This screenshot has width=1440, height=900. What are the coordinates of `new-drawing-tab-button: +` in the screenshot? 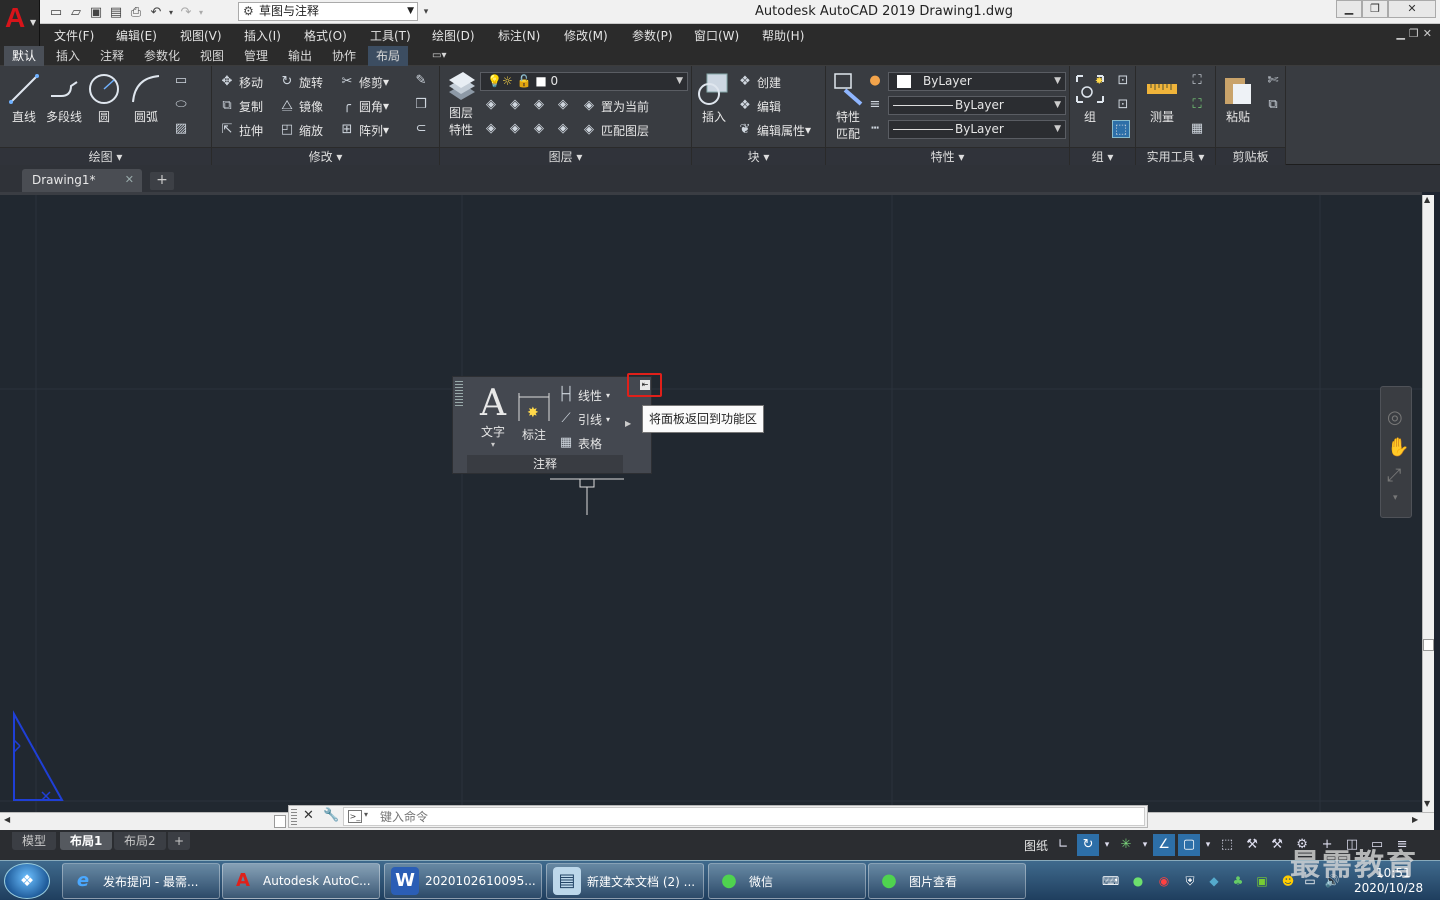 It's located at (162, 181).